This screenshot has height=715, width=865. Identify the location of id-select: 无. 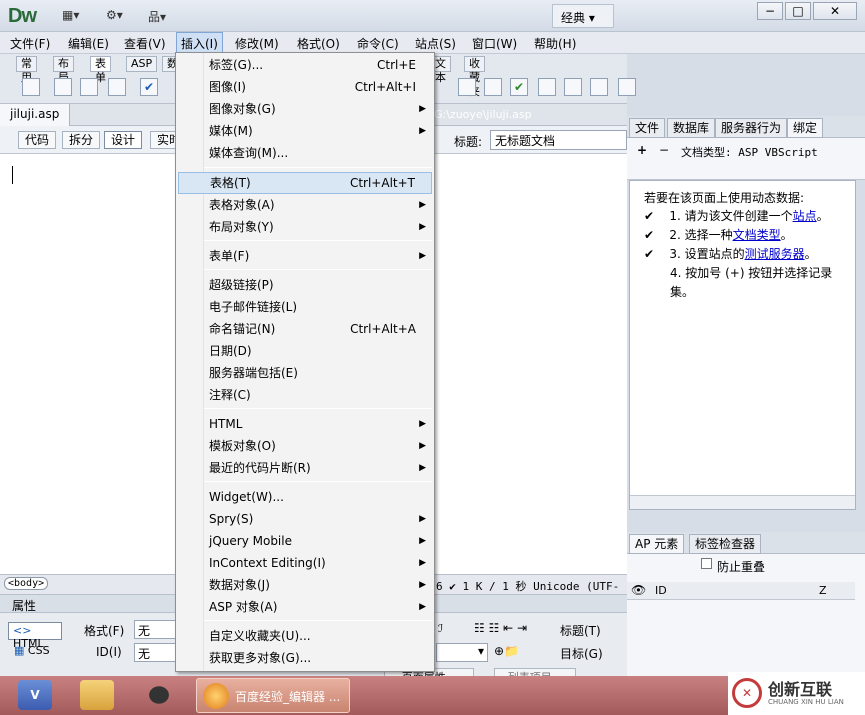
(155, 652).